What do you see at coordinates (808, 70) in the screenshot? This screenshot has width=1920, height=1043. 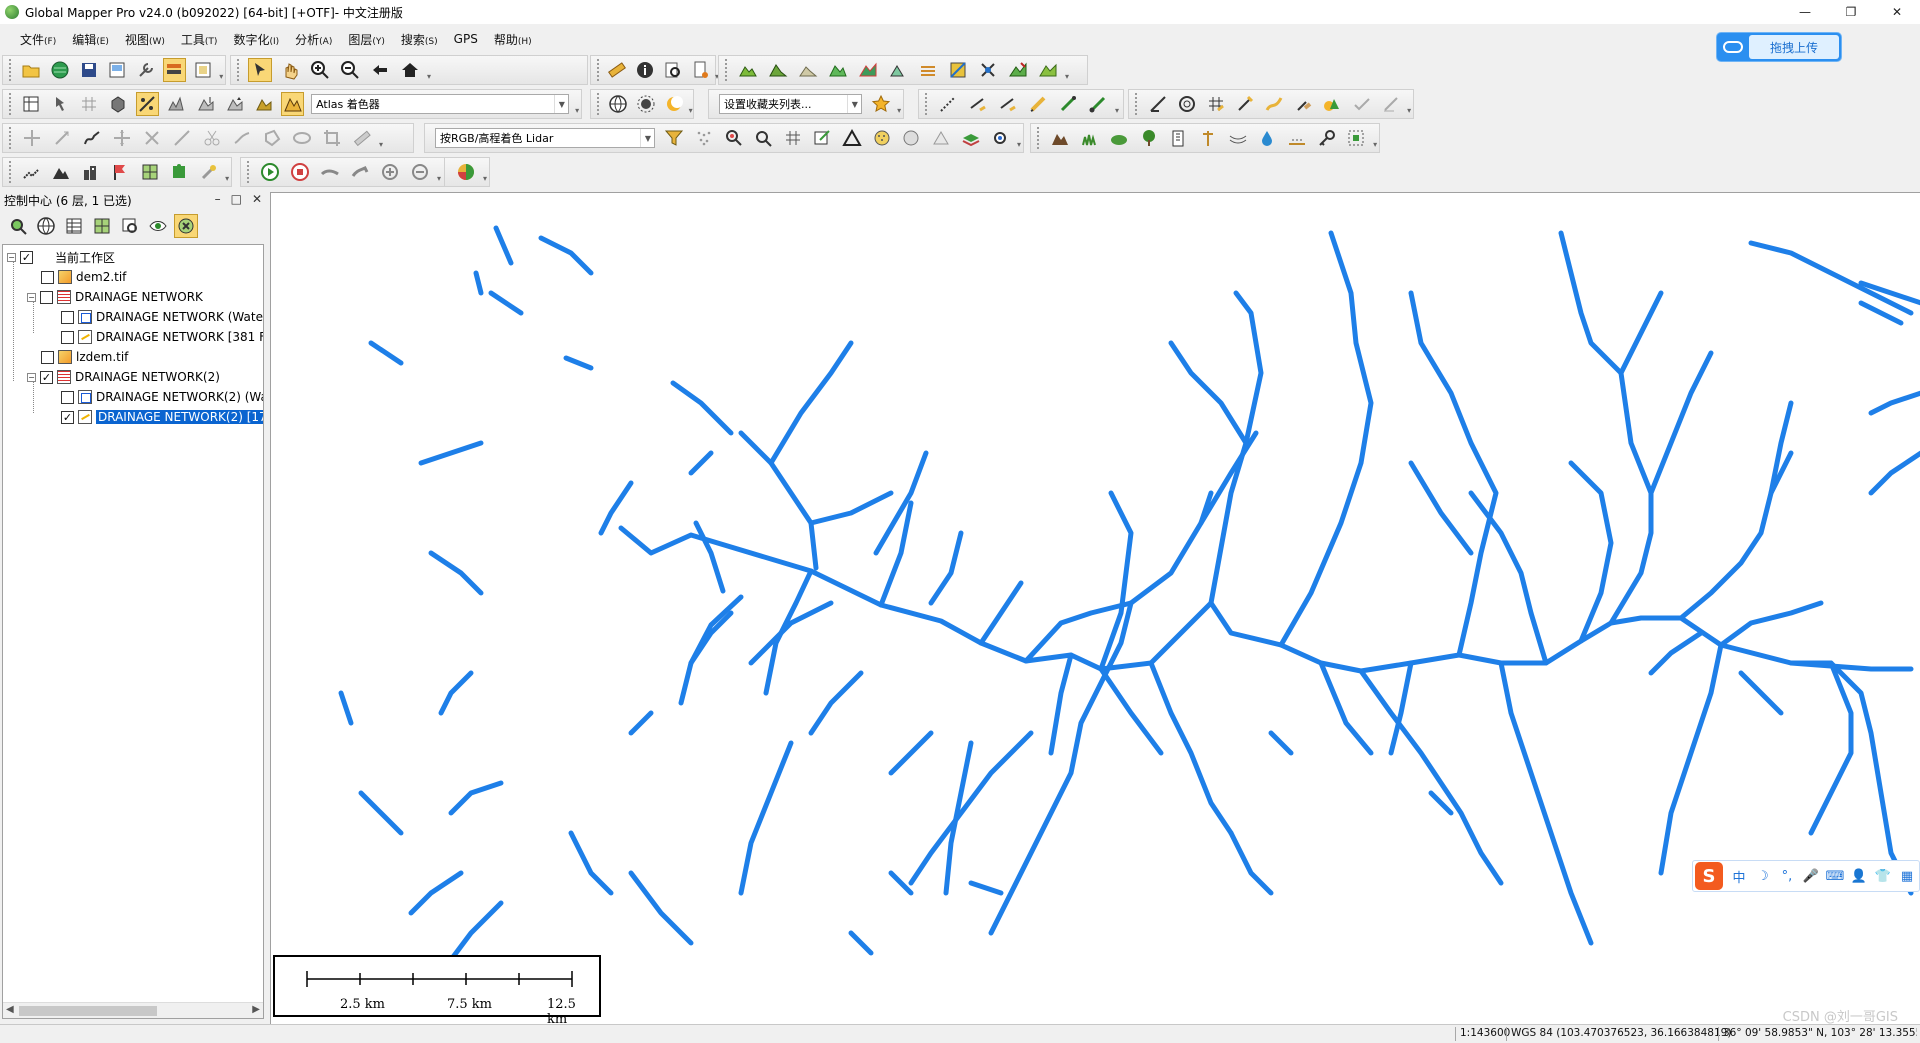 I see `view-shed-icon` at bounding box center [808, 70].